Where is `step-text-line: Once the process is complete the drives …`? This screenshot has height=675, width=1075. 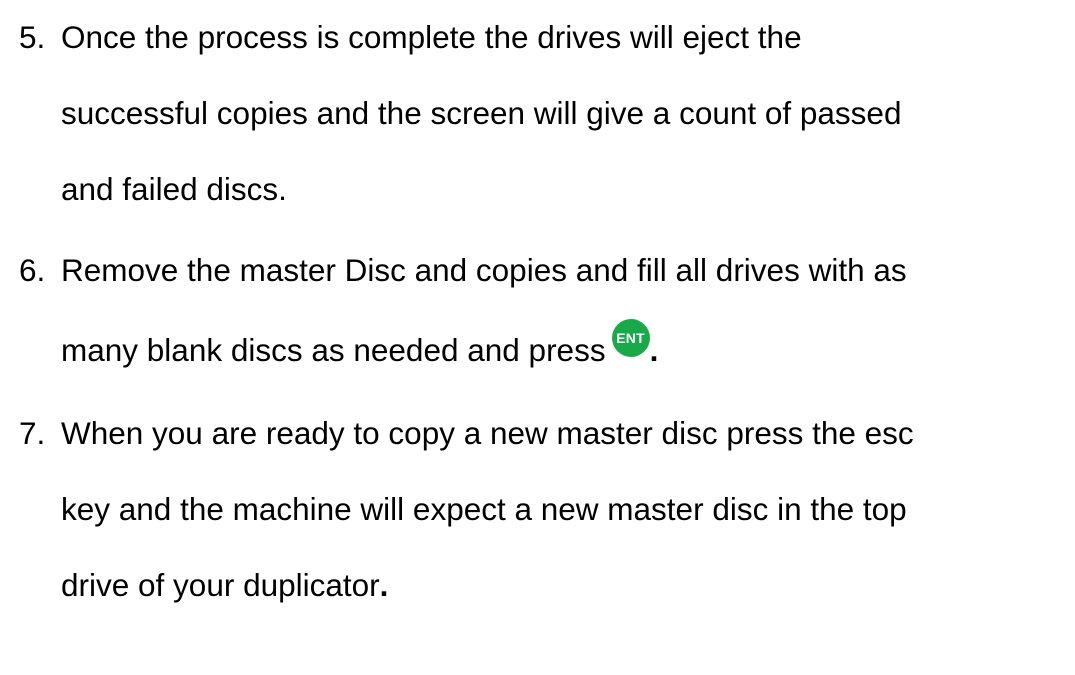
step-text-line: Once the process is complete the drives … is located at coordinates (431, 37).